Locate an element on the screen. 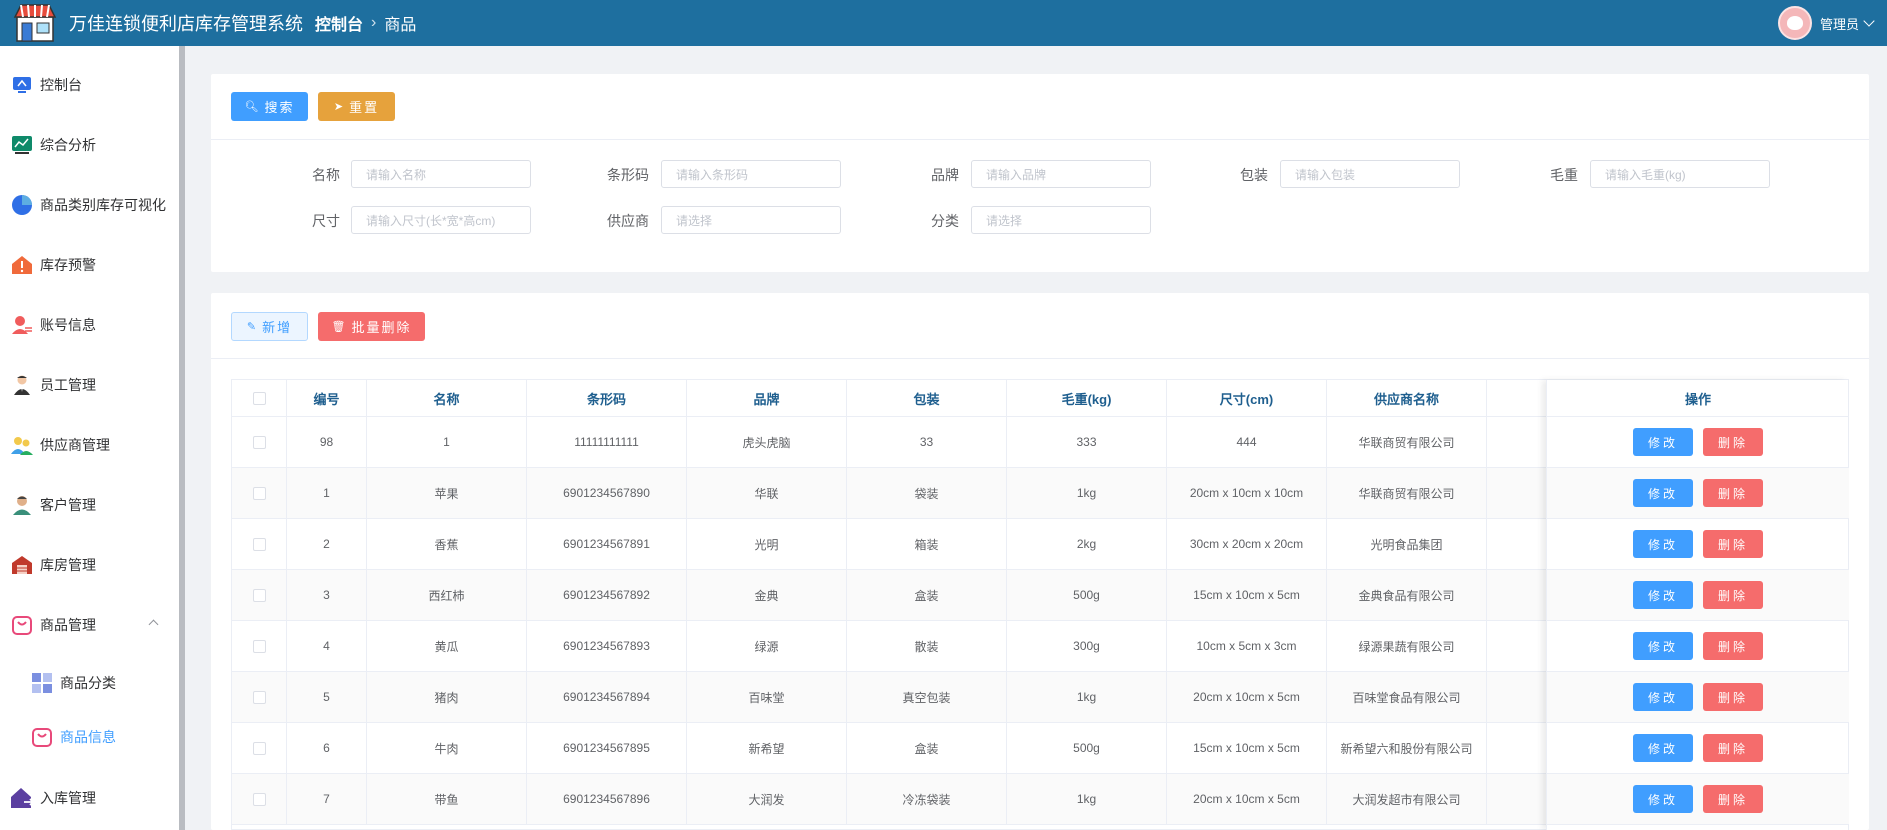  barcode-input: 请输入条形码 is located at coordinates (751, 174).